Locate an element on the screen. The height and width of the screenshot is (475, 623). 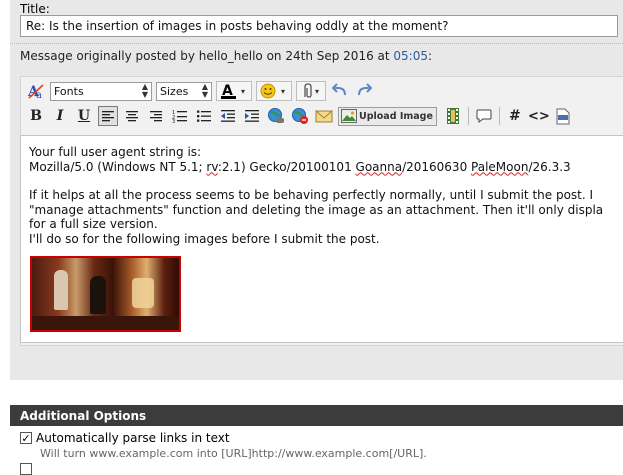
parse-links-option: ✓ Automatically parse links in text is located at coordinates (125, 438).